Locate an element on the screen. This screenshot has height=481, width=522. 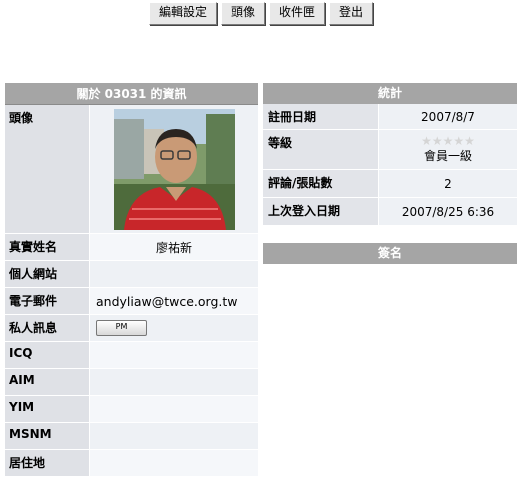
stats-row-rank: 等級 ★★★★★ 會員一級 is located at coordinates (390, 150).